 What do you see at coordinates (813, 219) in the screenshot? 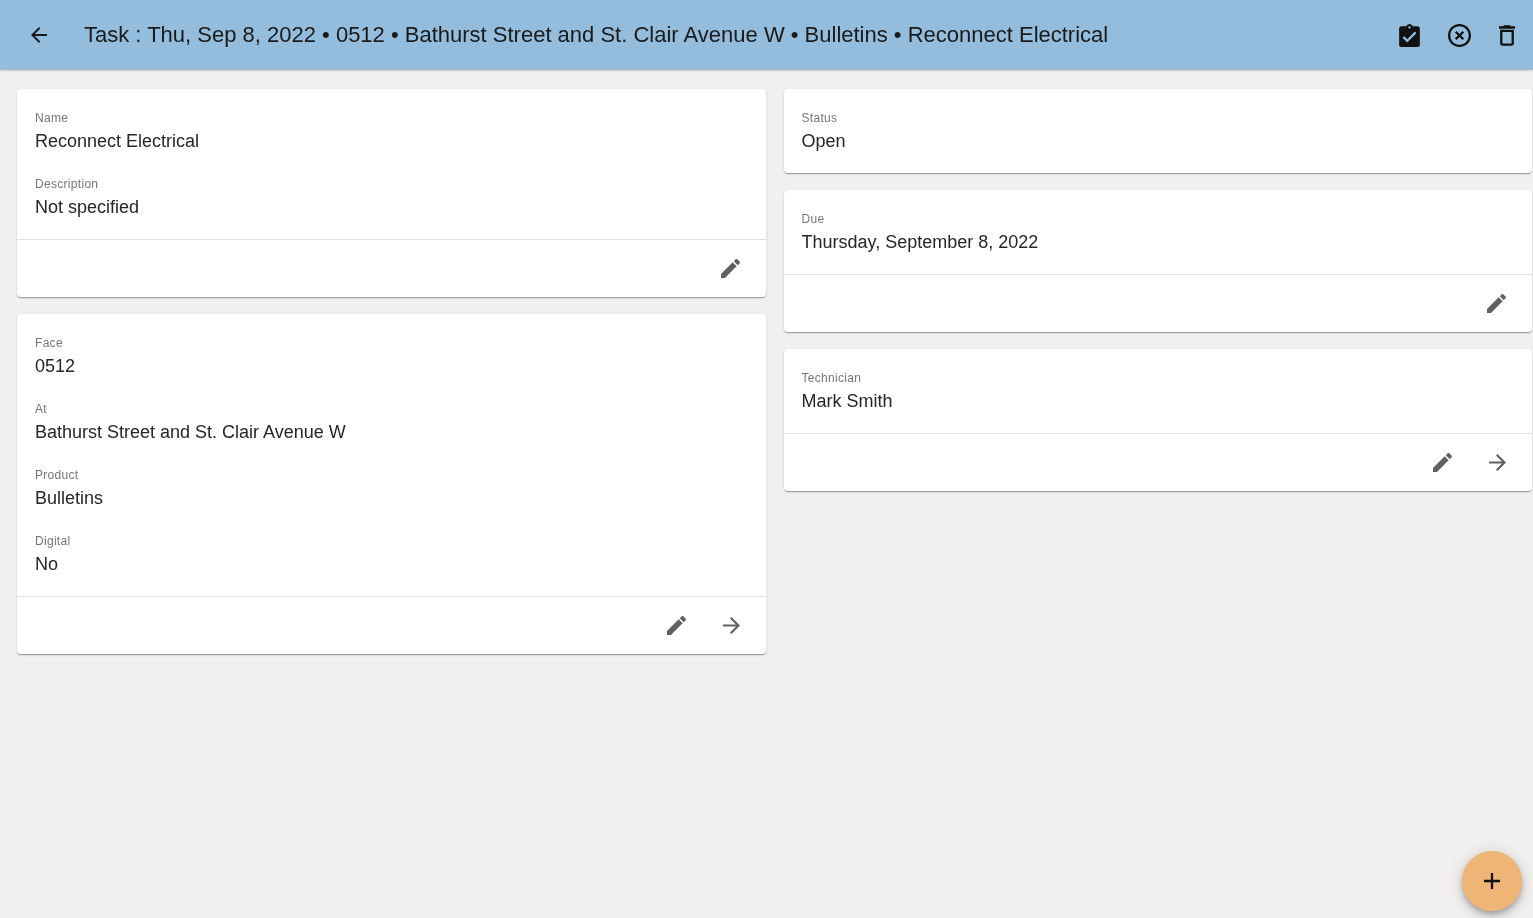
I see `field-label: Due` at bounding box center [813, 219].